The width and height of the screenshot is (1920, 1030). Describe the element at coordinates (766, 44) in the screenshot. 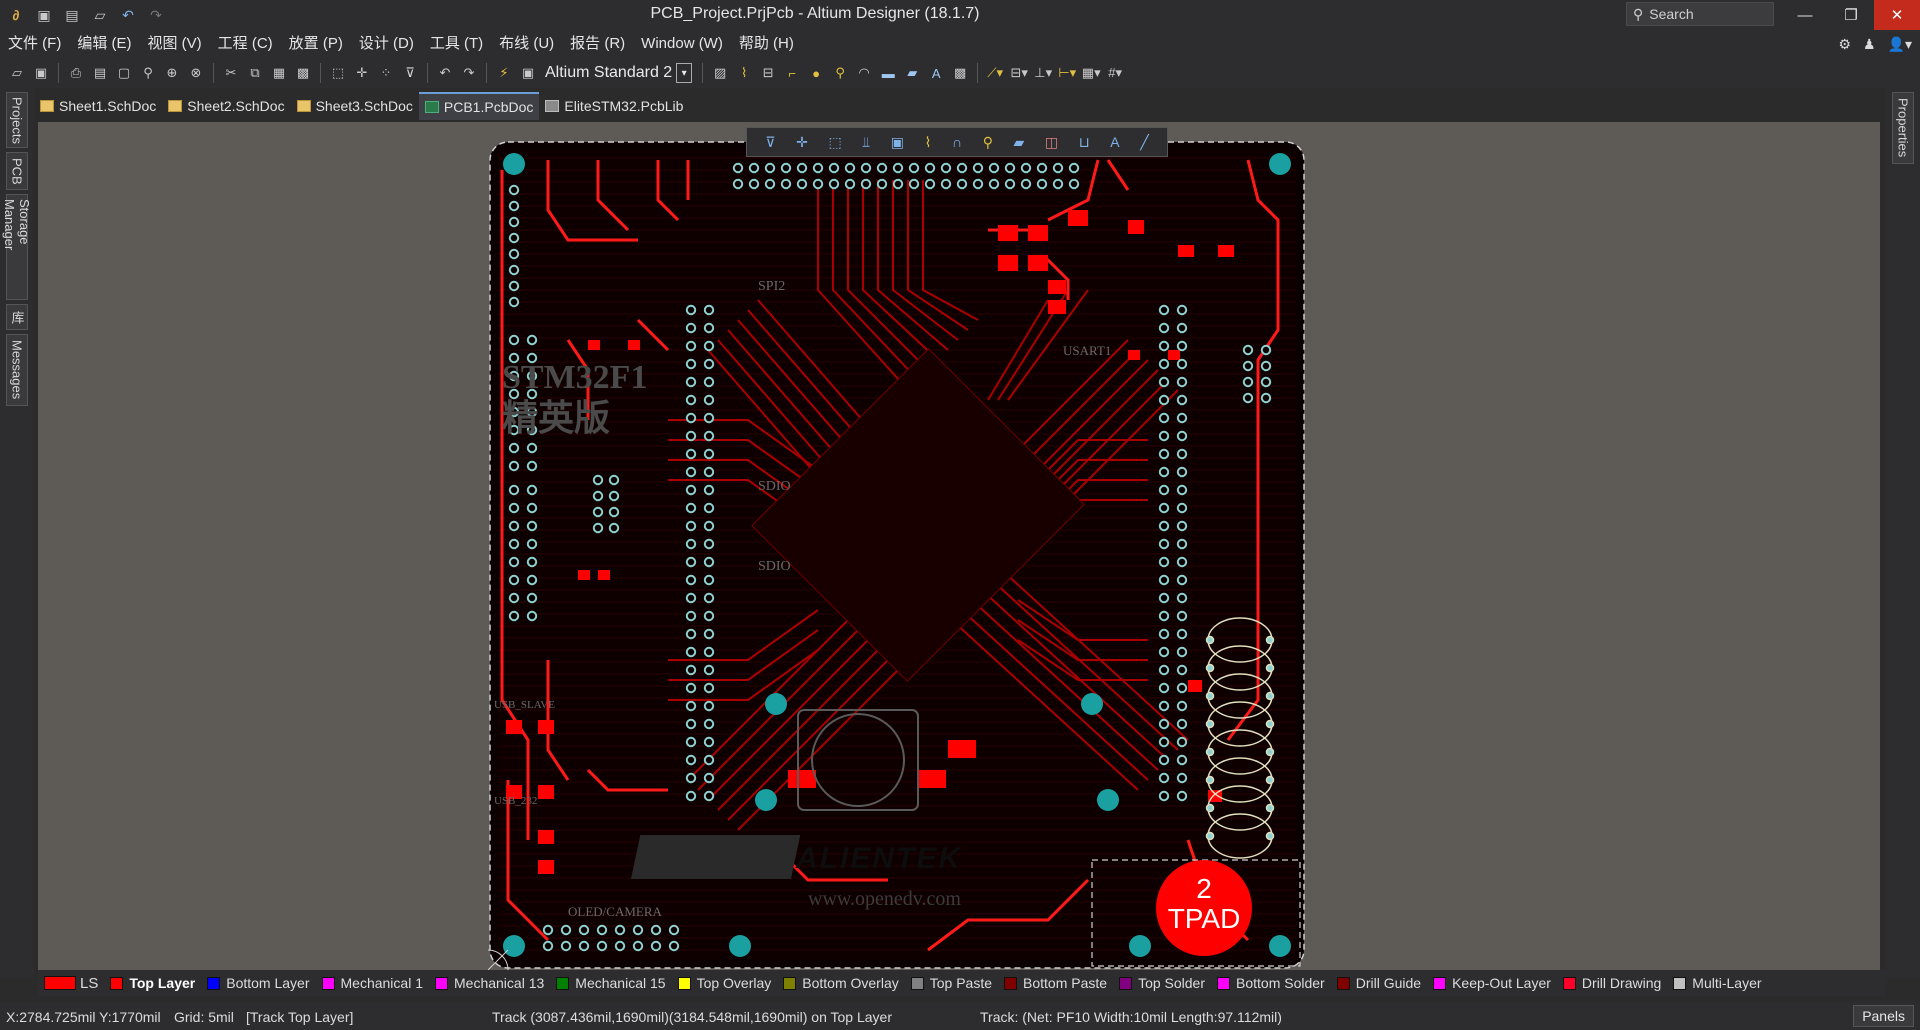

I see `menu-help: 帮助 (H)` at that location.